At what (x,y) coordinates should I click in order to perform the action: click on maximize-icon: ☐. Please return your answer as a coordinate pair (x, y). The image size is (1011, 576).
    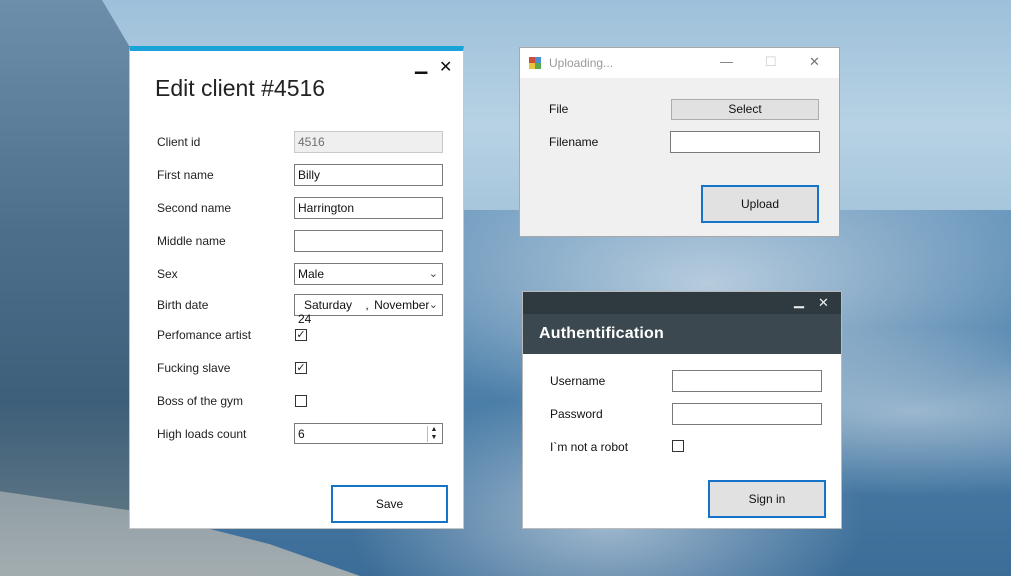
    Looking at the image, I should click on (771, 61).